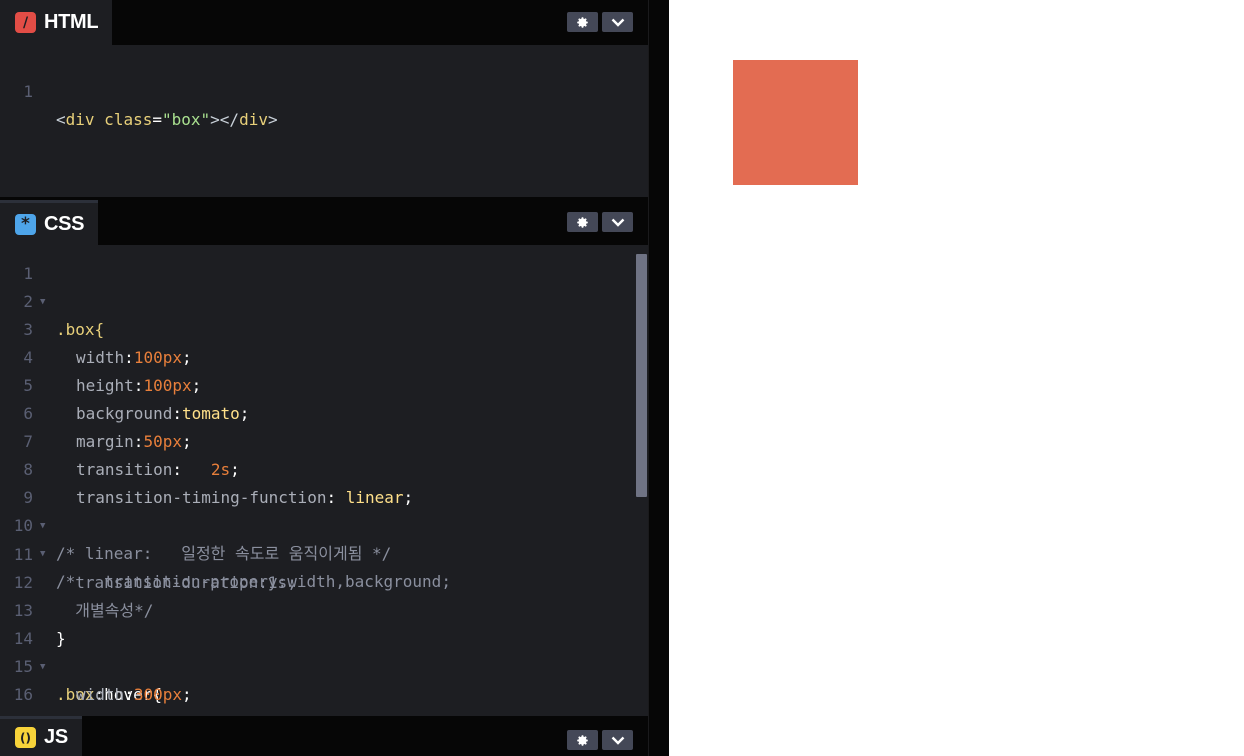 The height and width of the screenshot is (756, 1244). What do you see at coordinates (315, 383) in the screenshot?
I see `code-line: 5 background:tomato;` at bounding box center [315, 383].